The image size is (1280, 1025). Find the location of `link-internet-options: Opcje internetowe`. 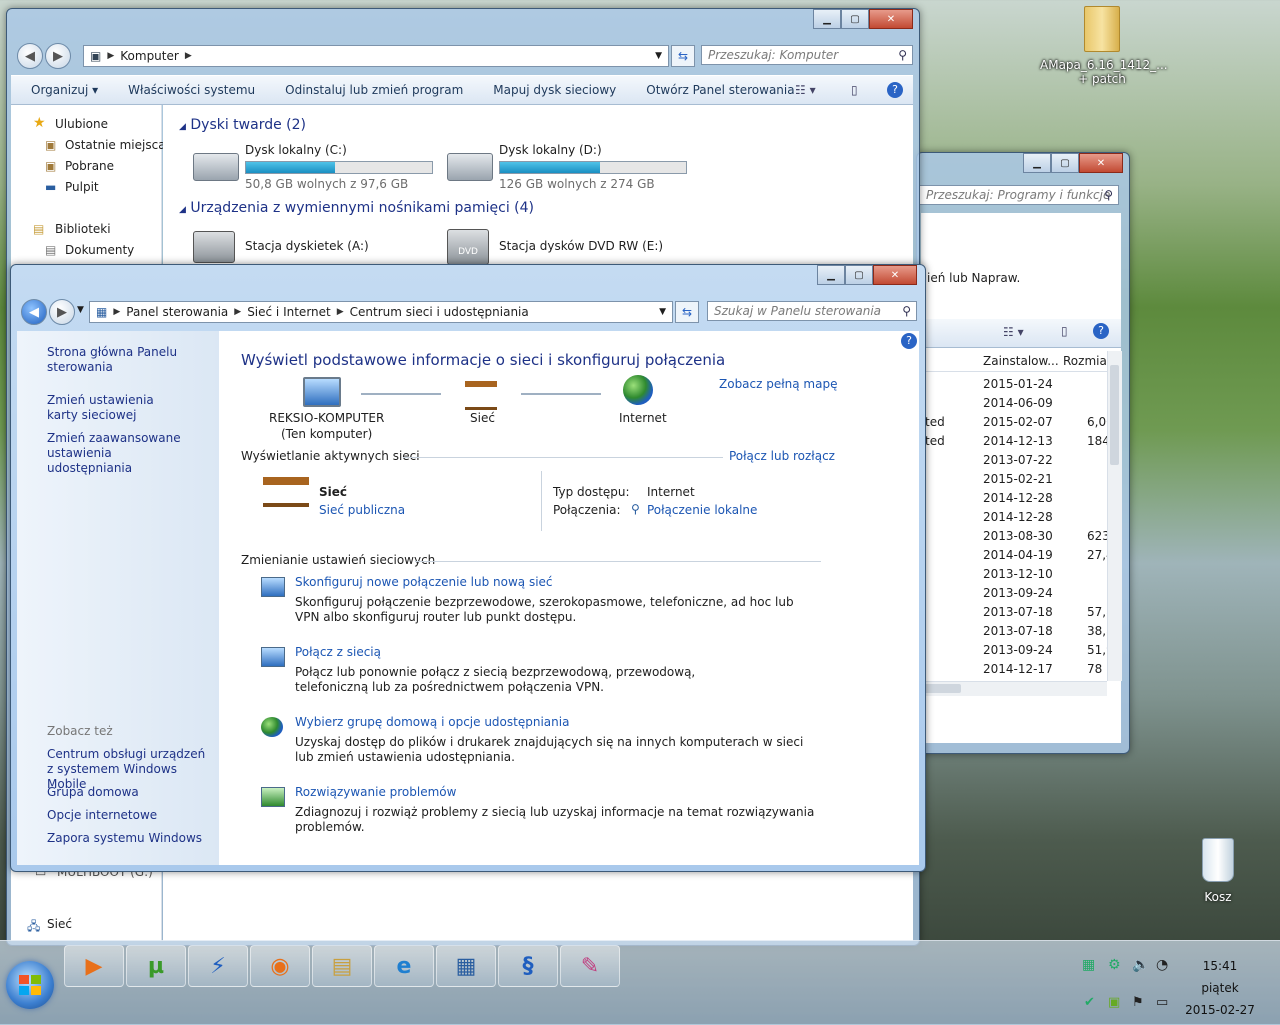

link-internet-options: Opcje internetowe is located at coordinates (102, 815).